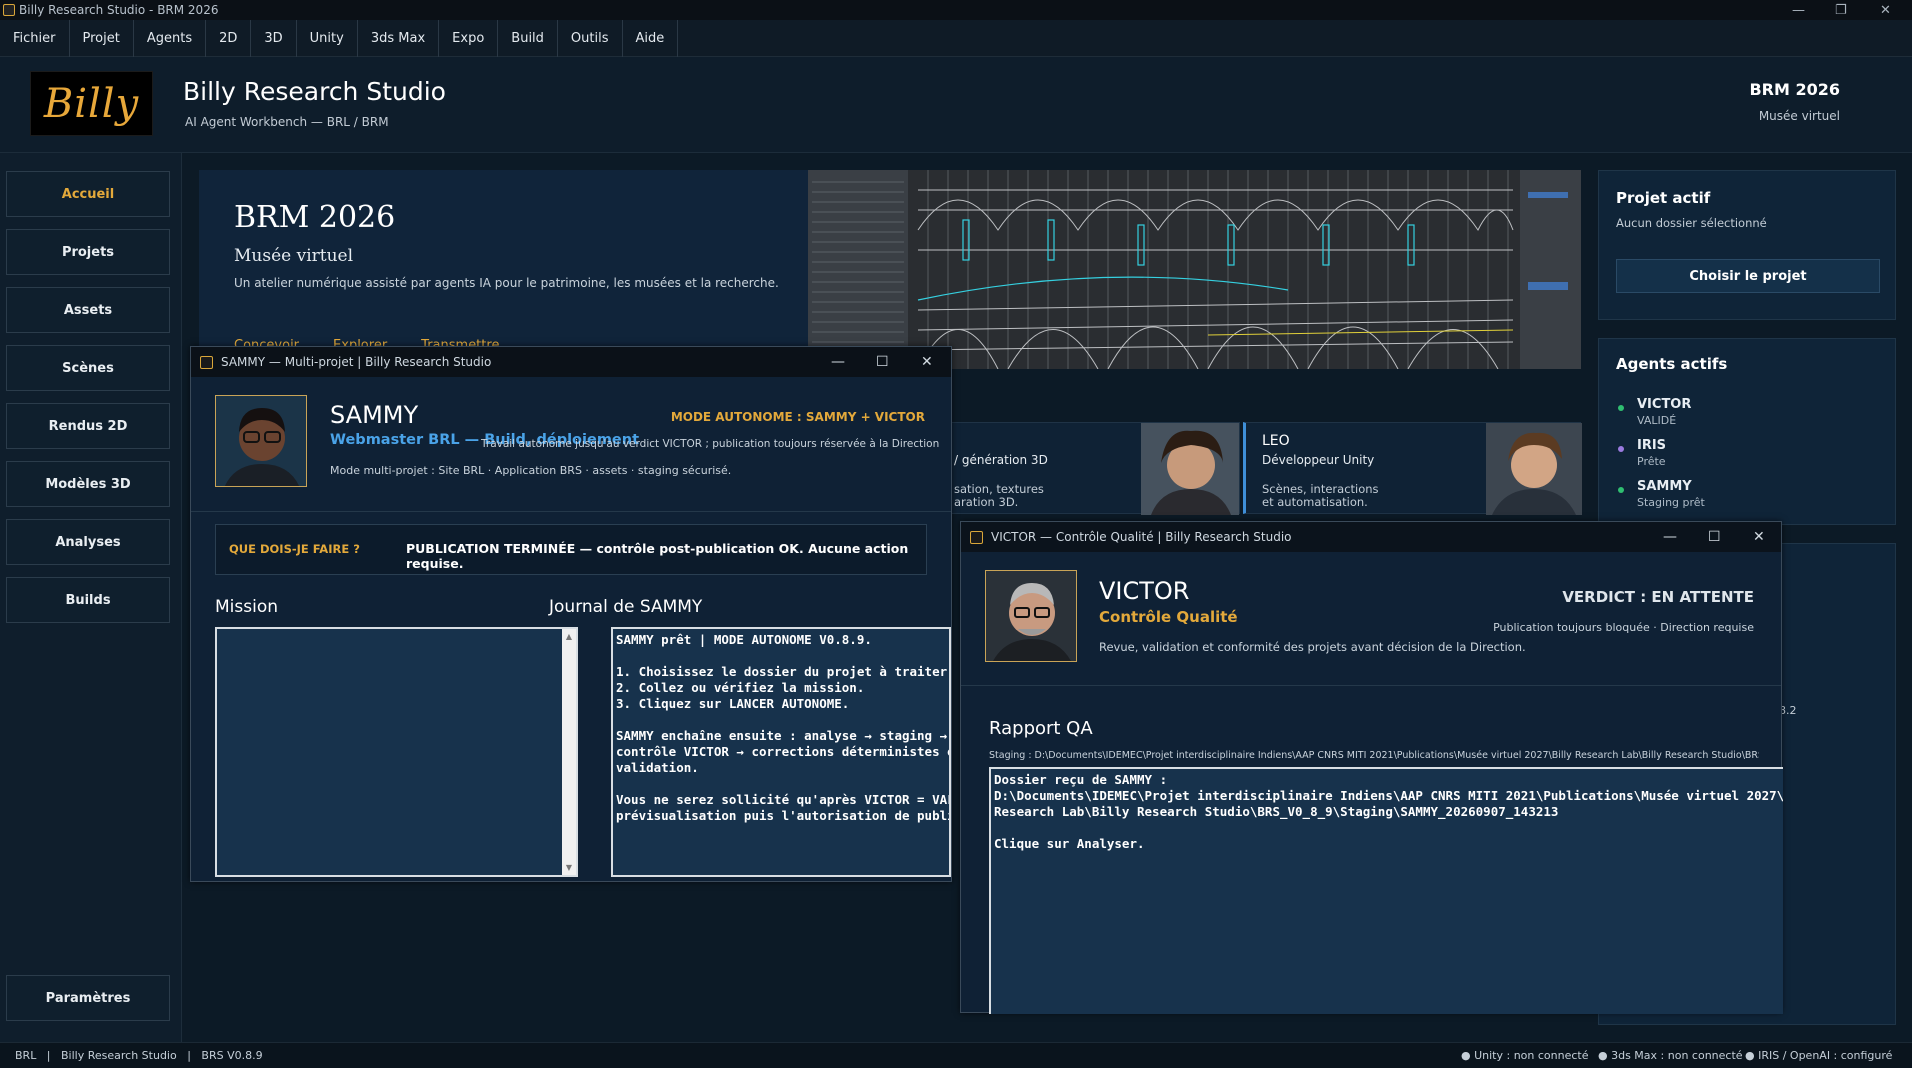 The height and width of the screenshot is (1068, 1912). What do you see at coordinates (1748, 276) in the screenshot?
I see `choose-project-button: Choisir le projet` at bounding box center [1748, 276].